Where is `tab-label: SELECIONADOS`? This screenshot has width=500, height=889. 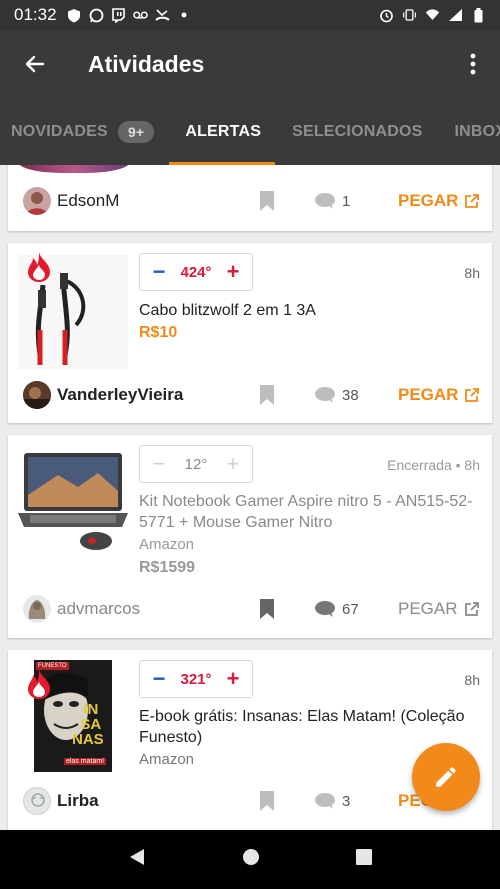 tab-label: SELECIONADOS is located at coordinates (357, 131).